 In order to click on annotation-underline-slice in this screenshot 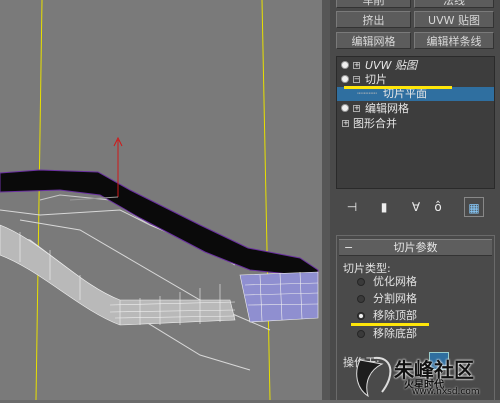, I will do `click(398, 87)`.